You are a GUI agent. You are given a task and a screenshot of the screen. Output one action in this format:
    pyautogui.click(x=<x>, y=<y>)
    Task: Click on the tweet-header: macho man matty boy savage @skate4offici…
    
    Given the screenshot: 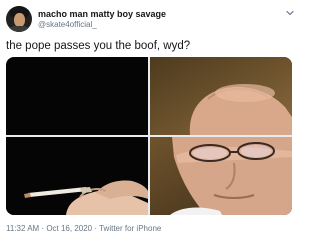 What is the action you would take?
    pyautogui.click(x=86, y=19)
    